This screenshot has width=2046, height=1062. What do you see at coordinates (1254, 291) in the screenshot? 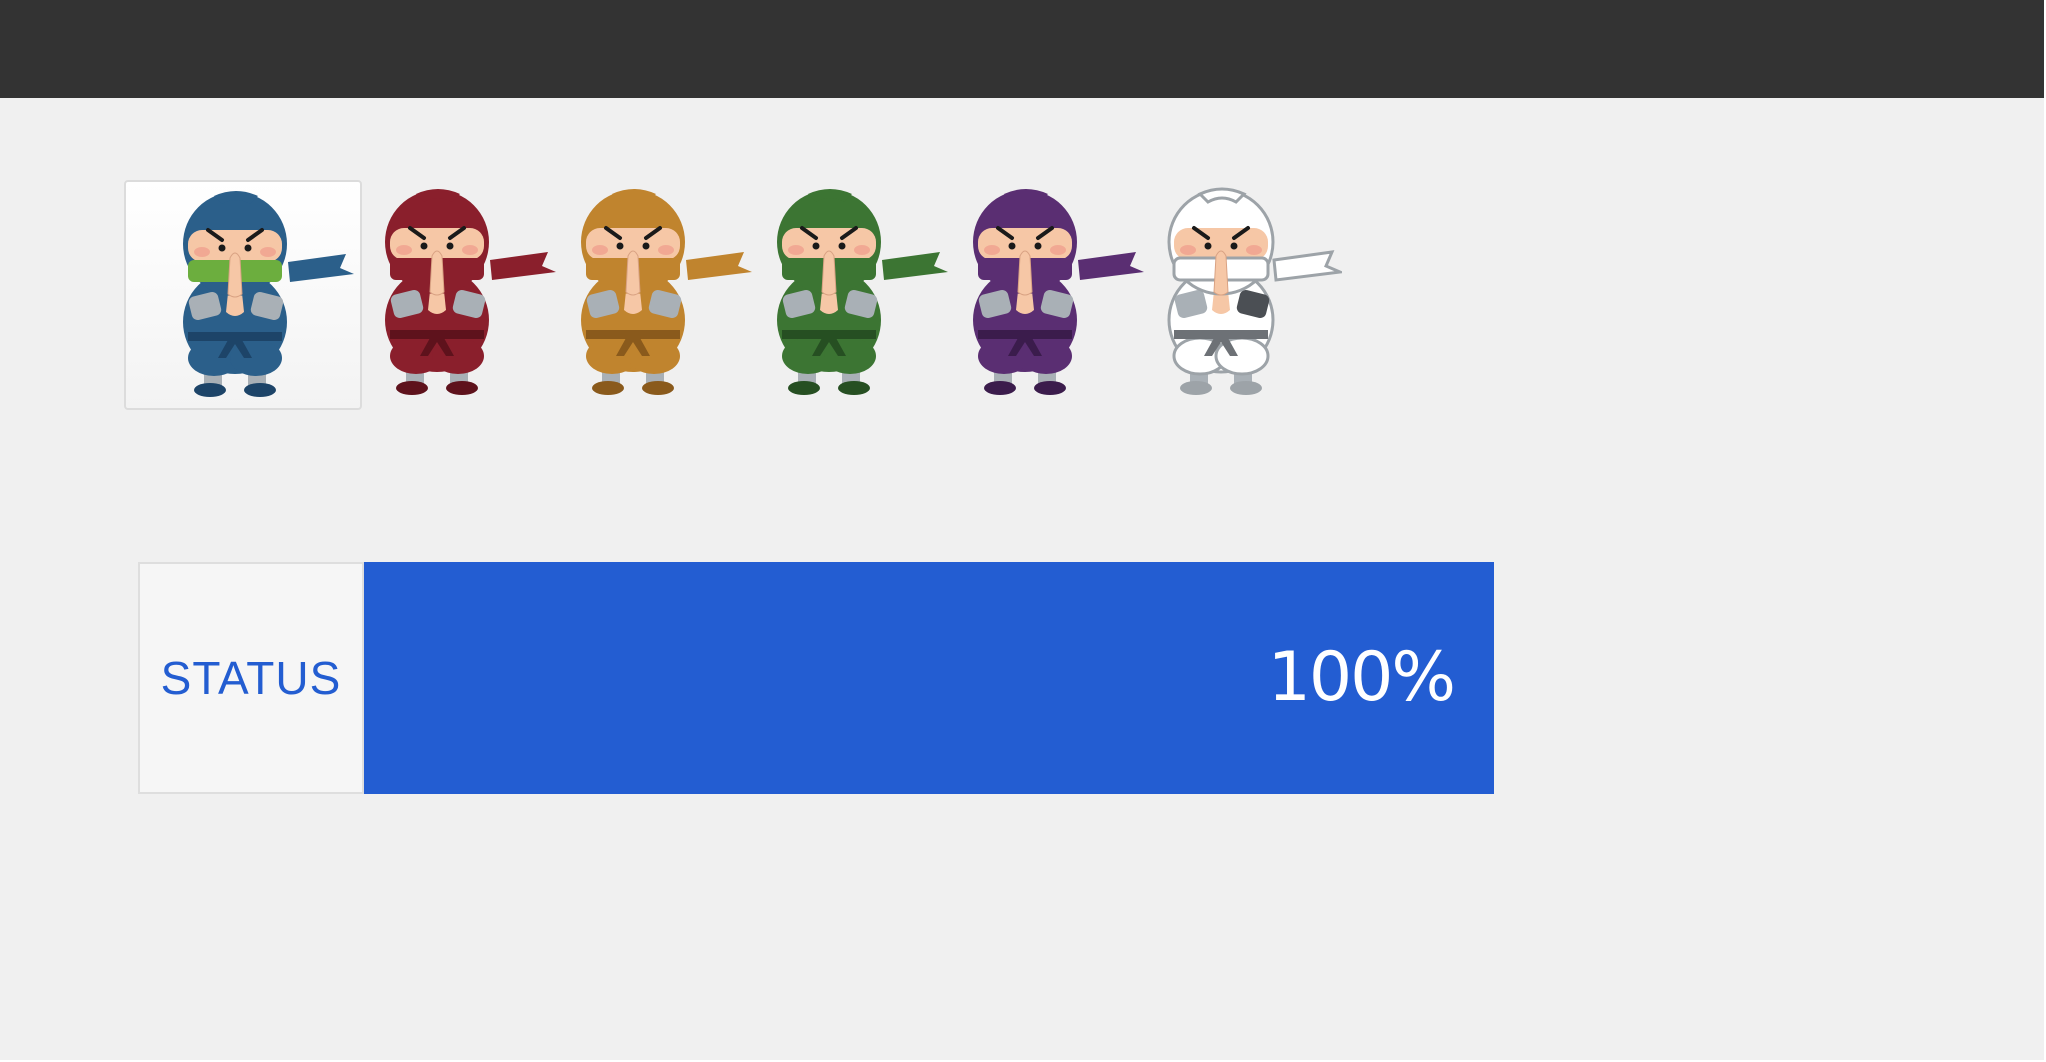
I see `ninja-white-icon` at bounding box center [1254, 291].